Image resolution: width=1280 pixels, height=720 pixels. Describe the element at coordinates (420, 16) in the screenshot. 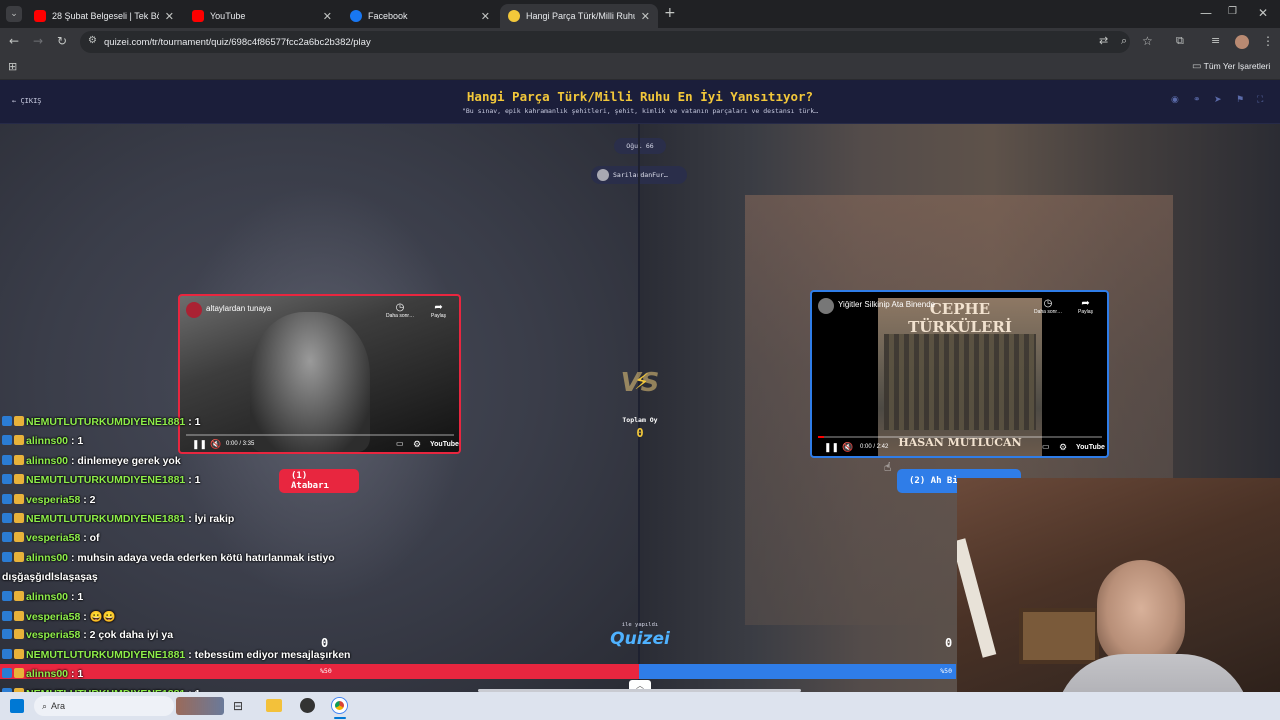

I see `tab-facebook: Facebook ✕` at that location.